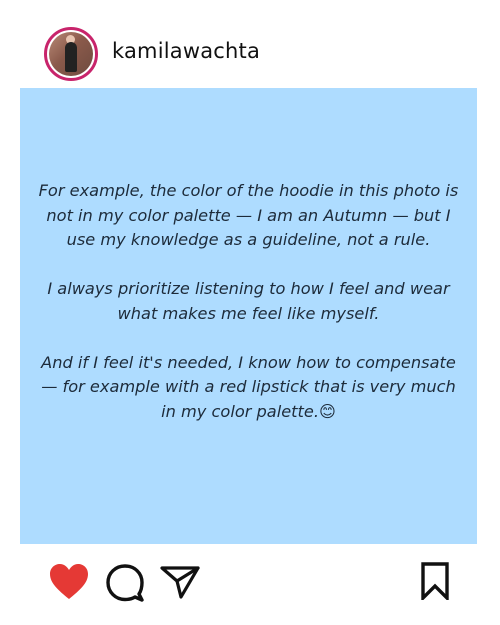 The image size is (500, 625). I want to click on bookmark-icon, so click(435, 581).